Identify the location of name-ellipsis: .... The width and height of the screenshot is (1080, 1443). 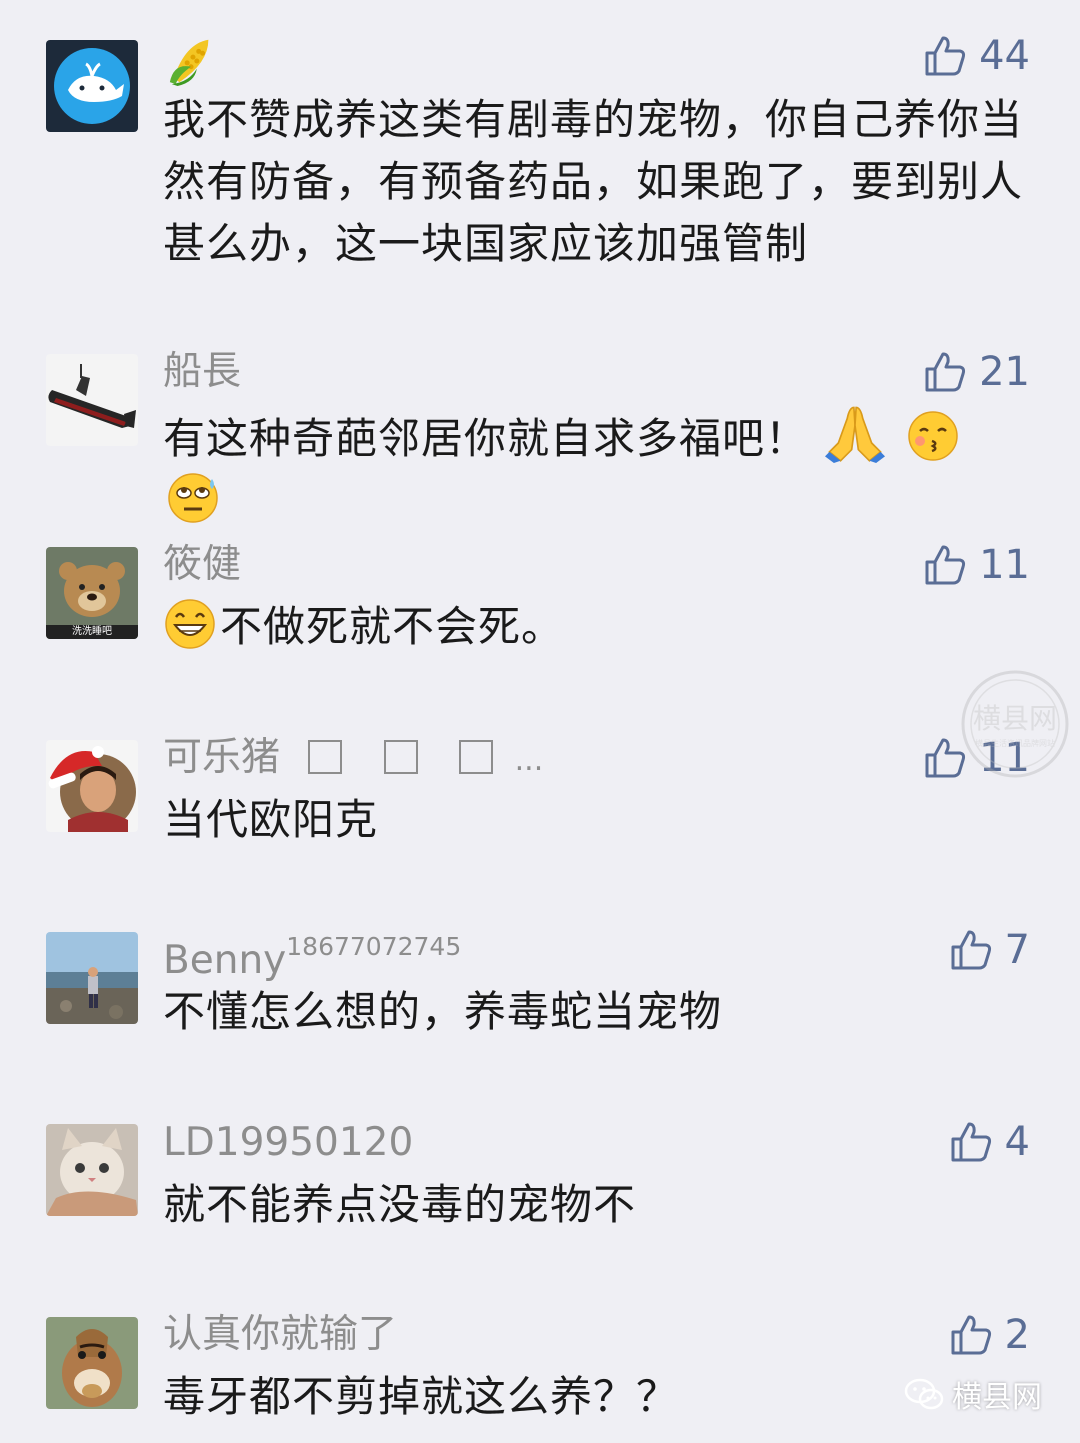
(529, 760).